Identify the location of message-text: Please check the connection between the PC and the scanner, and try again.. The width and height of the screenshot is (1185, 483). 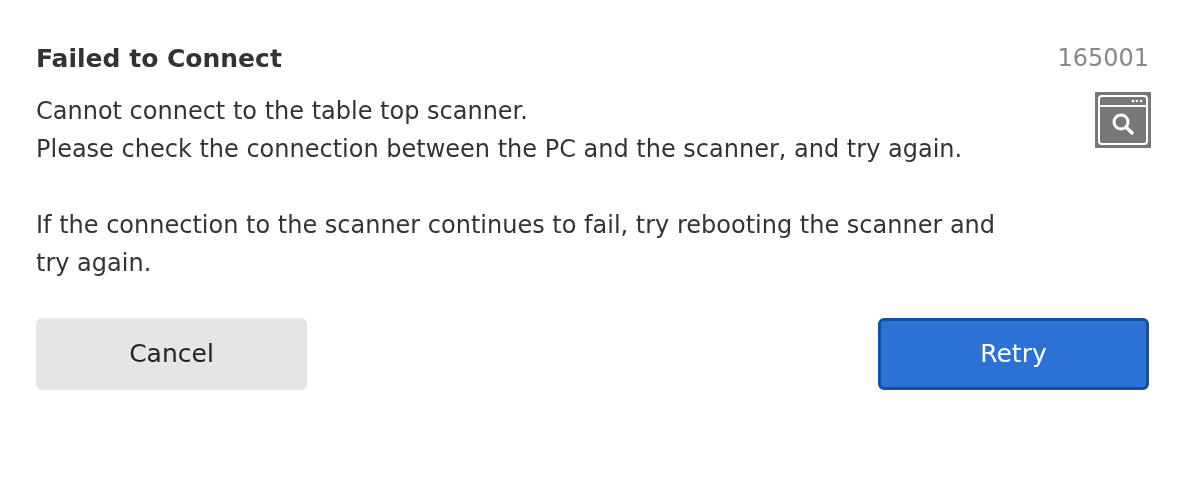
(500, 149).